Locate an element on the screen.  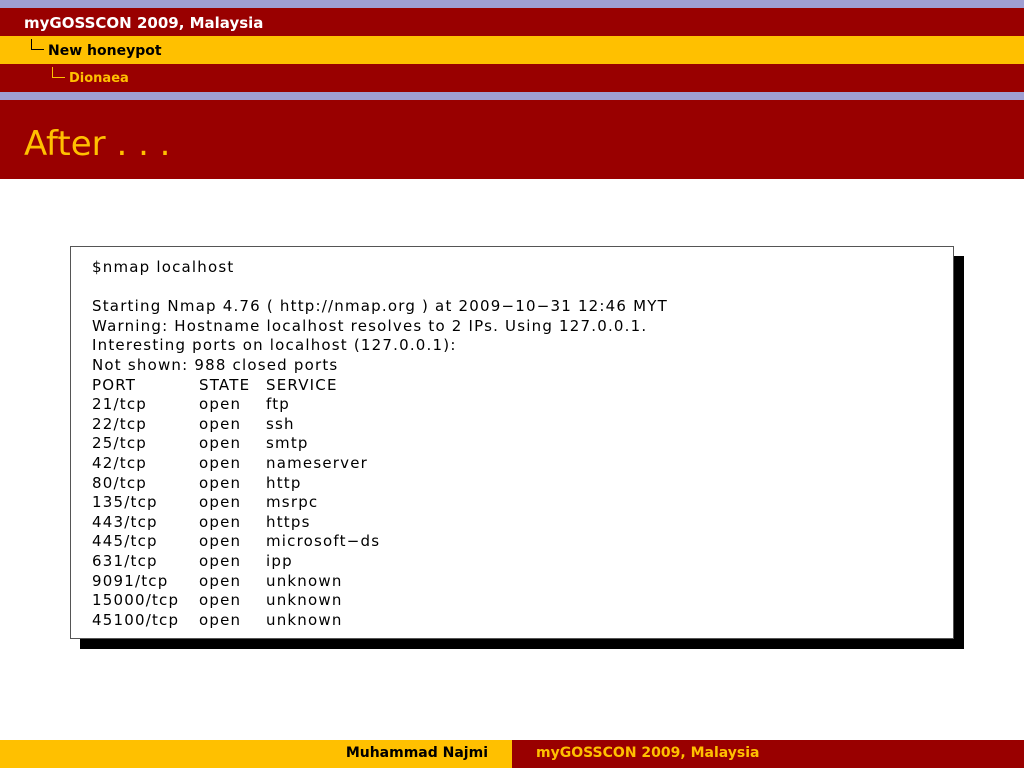
port-cell: 25/tcp is located at coordinates (119, 443).